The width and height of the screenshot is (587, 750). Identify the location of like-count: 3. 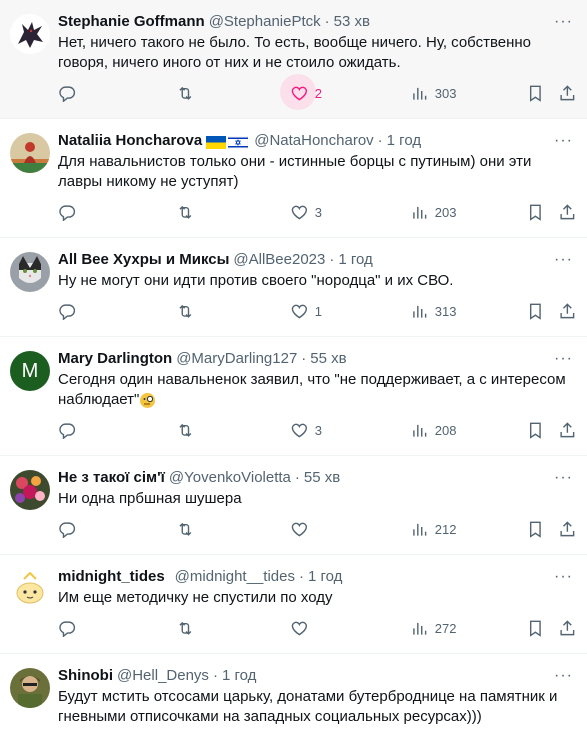
(318, 212).